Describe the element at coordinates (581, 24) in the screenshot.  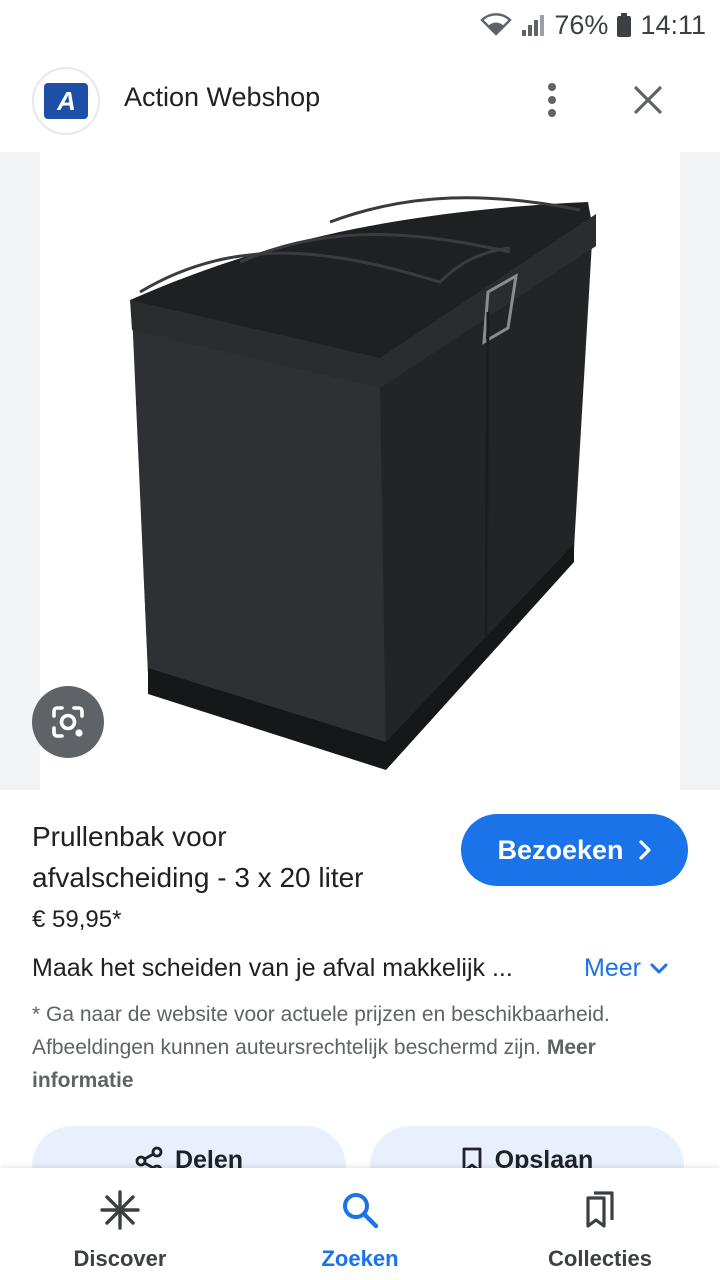
I see `battery-percent: 76%` at that location.